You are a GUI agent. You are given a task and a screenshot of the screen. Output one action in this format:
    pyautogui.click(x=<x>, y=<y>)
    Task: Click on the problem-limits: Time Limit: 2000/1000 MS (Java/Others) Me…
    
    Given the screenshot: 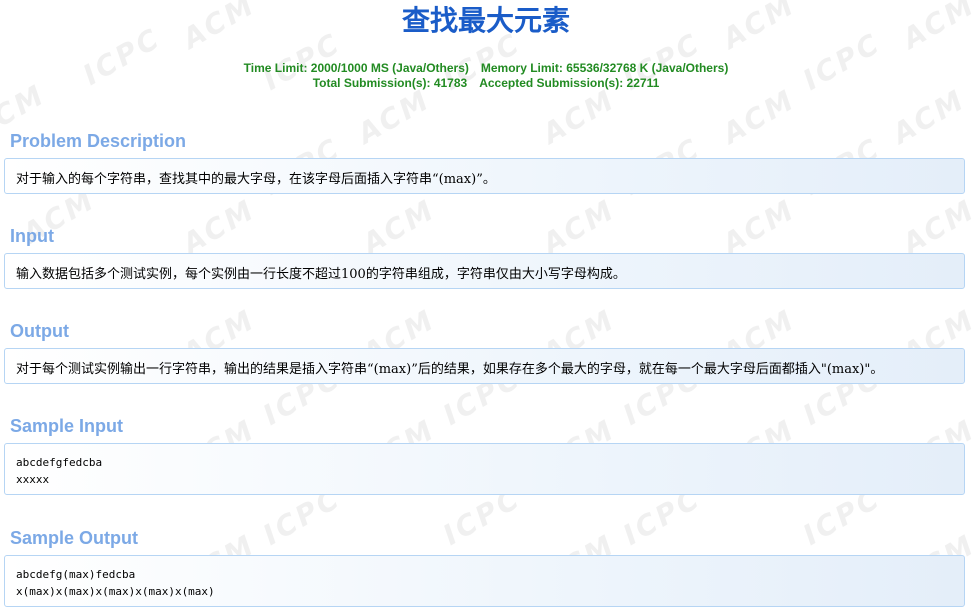 What is the action you would take?
    pyautogui.click(x=486, y=76)
    